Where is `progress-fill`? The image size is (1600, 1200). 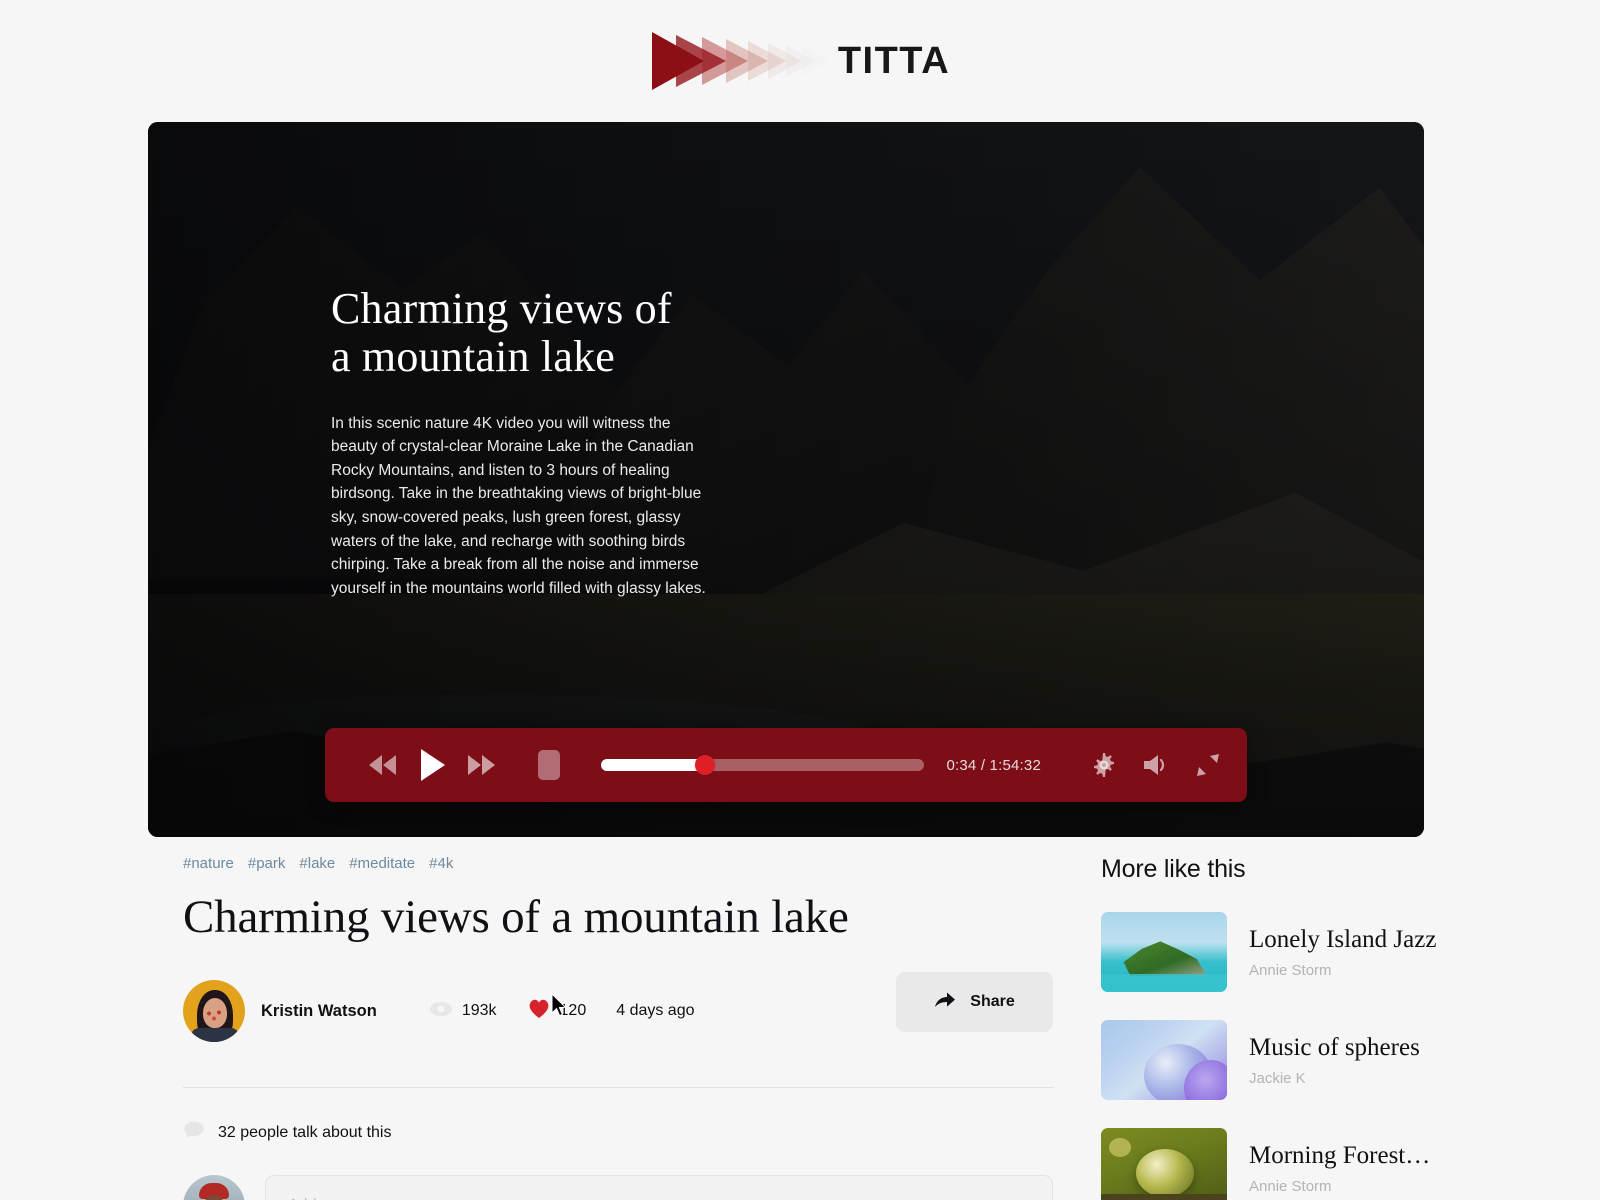 progress-fill is located at coordinates (653, 765).